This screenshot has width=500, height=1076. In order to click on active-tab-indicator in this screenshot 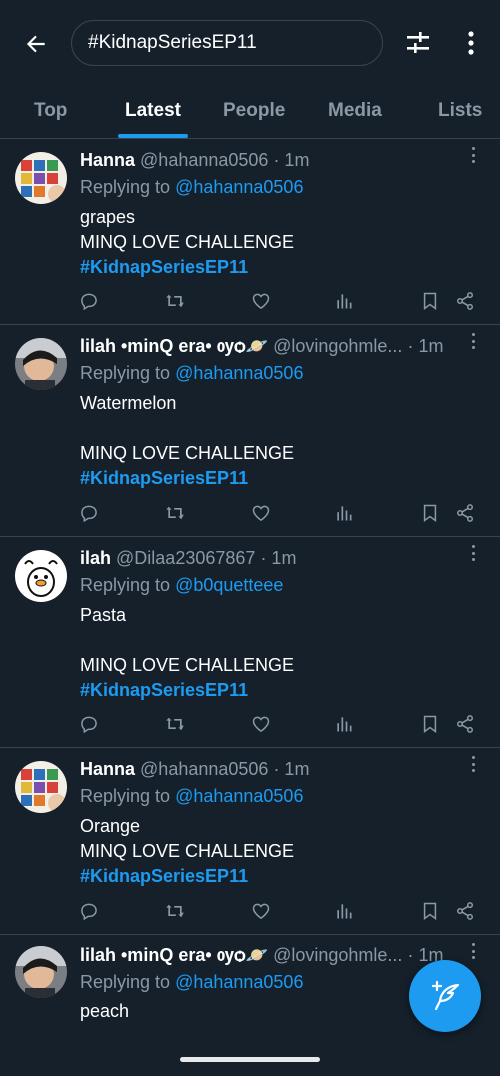, I will do `click(153, 136)`.